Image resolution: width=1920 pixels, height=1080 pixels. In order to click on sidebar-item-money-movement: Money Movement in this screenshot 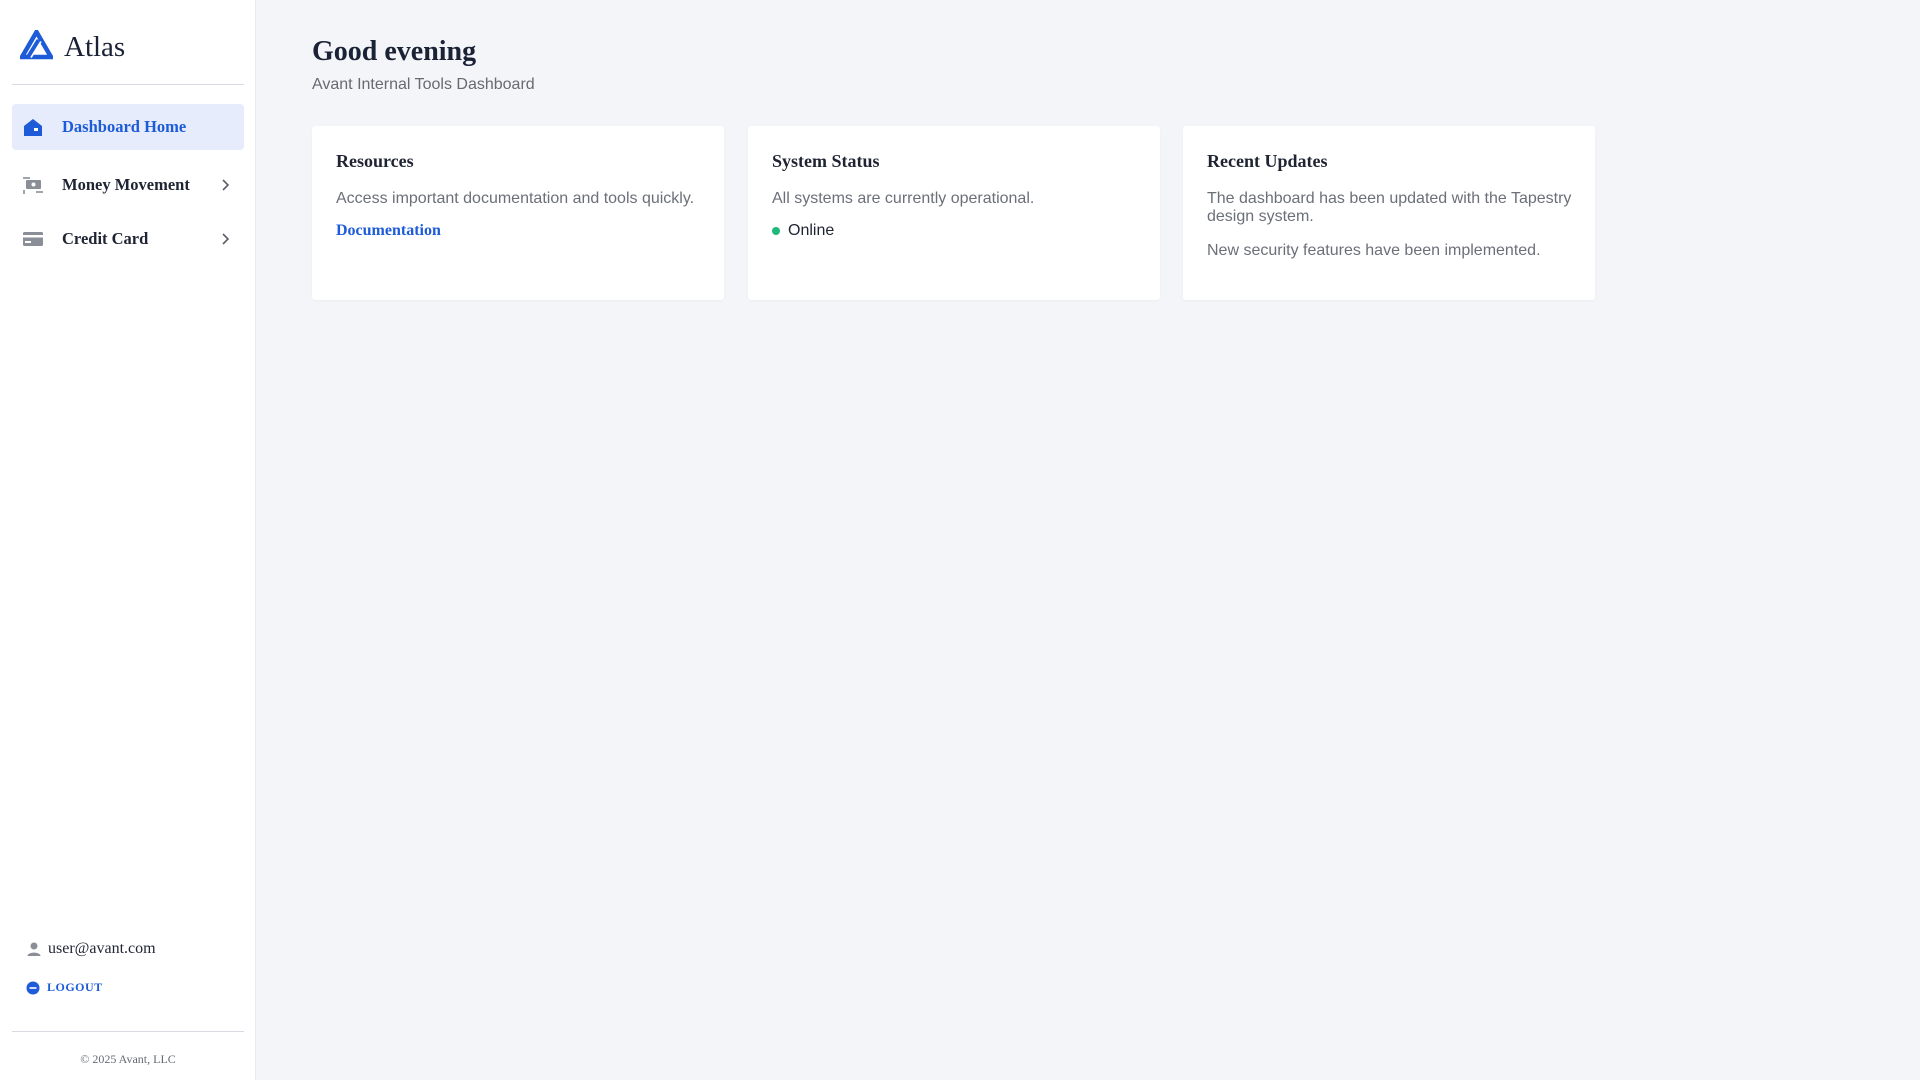, I will do `click(128, 185)`.